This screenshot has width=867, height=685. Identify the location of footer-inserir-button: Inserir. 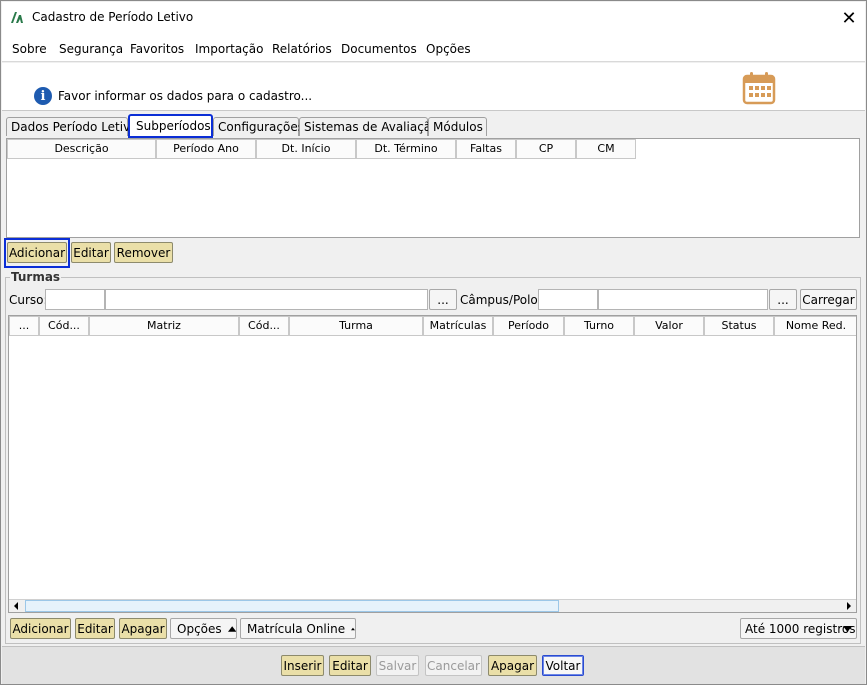
(302, 665).